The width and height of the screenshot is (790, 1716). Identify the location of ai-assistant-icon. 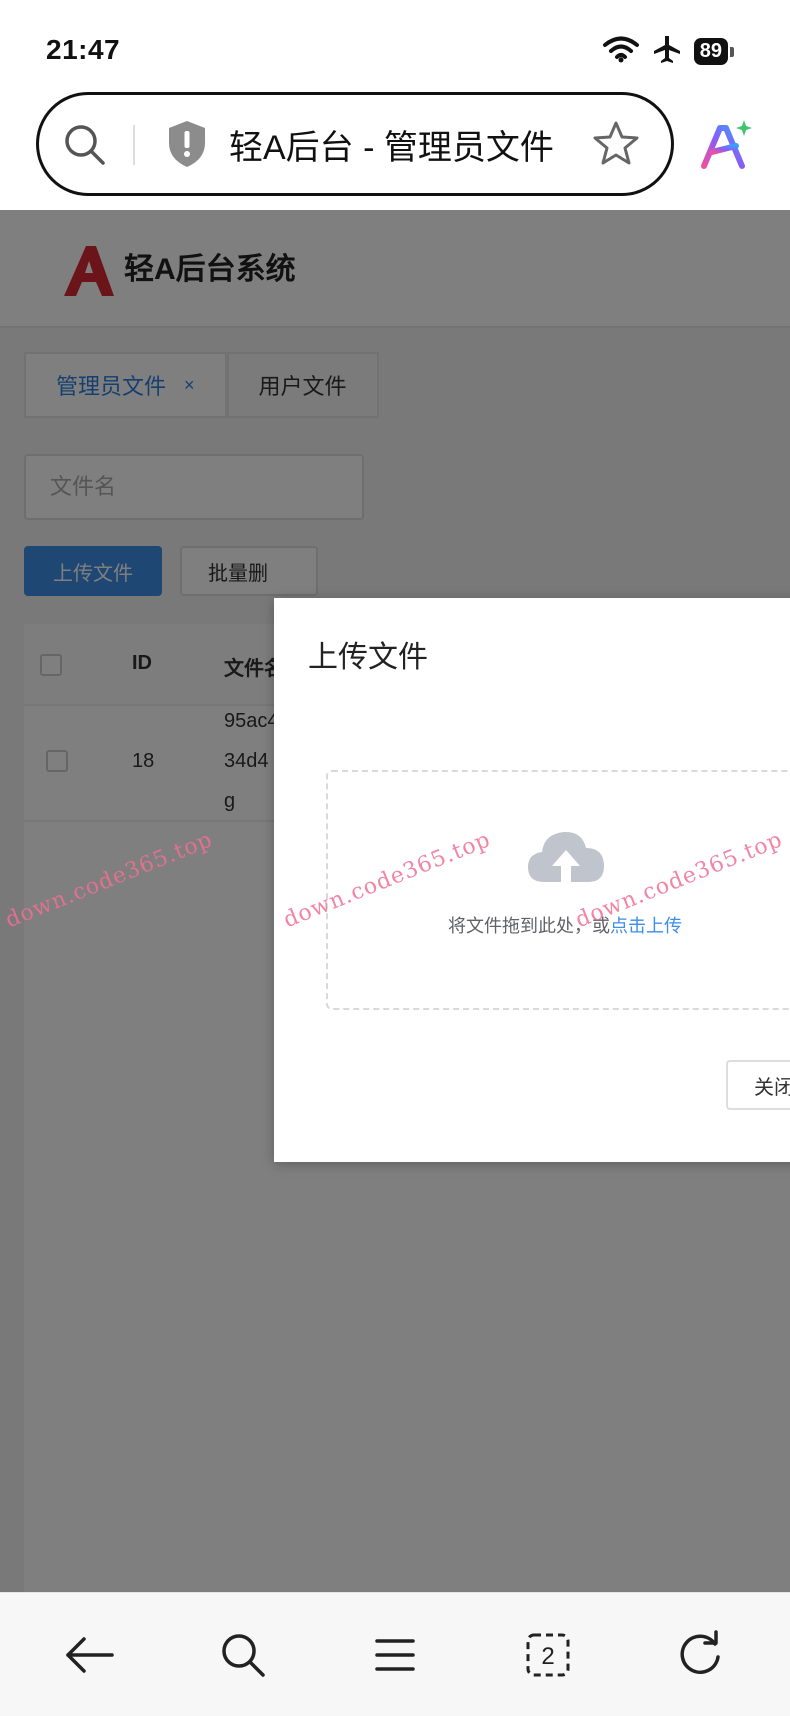
(726, 148).